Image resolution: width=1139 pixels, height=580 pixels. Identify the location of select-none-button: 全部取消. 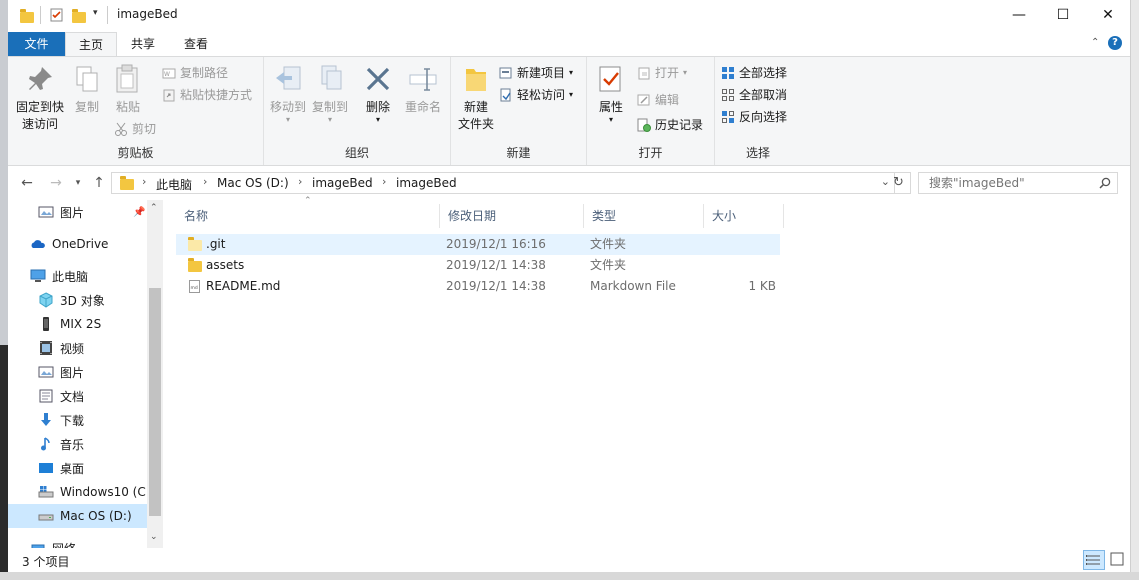
(754, 95).